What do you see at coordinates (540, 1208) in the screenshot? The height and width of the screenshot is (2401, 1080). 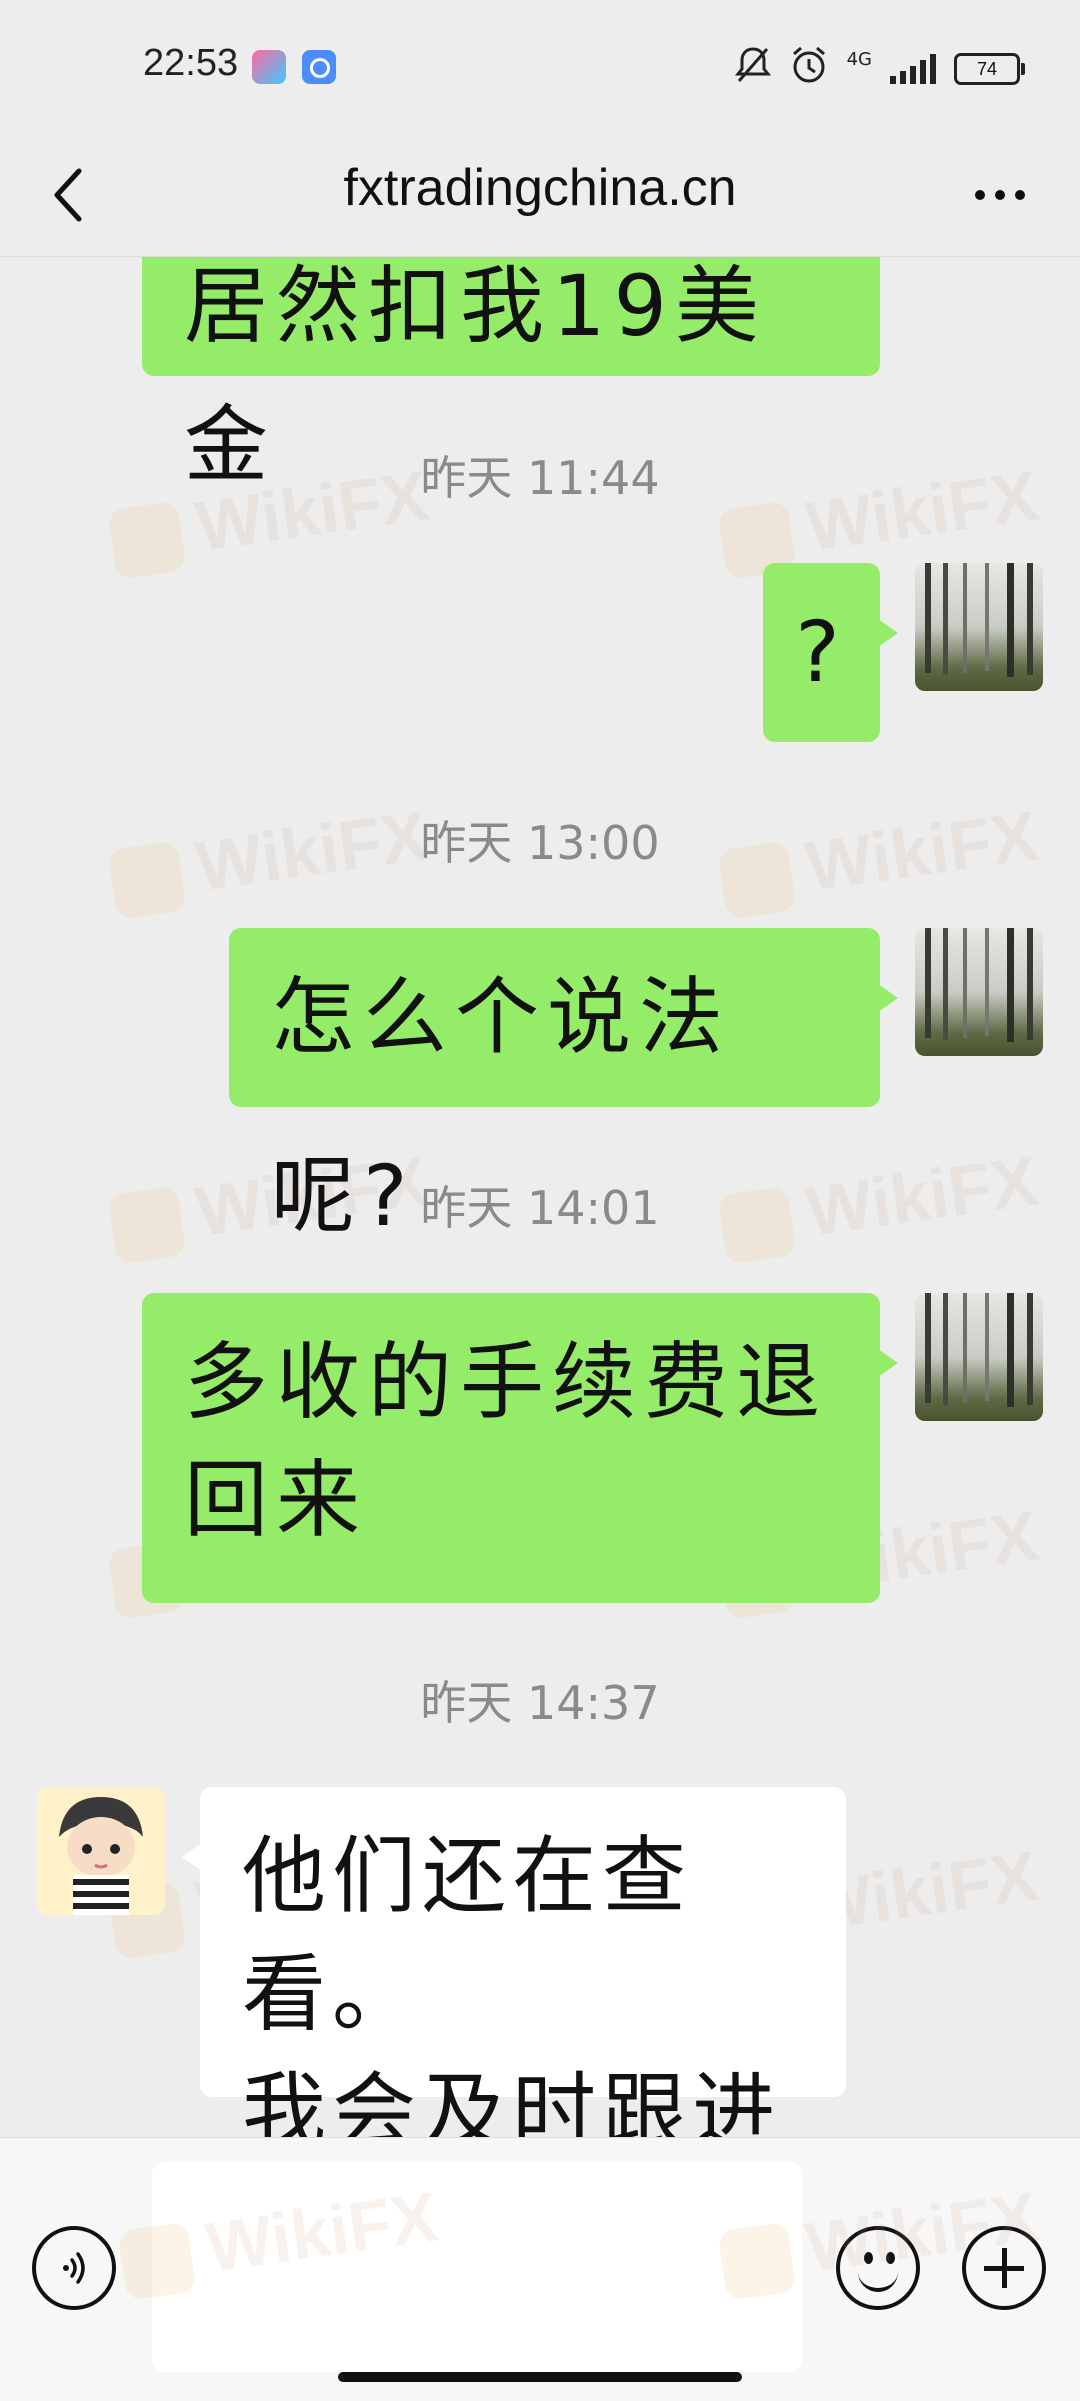 I see `message-timestamp: 昨天 14:01` at bounding box center [540, 1208].